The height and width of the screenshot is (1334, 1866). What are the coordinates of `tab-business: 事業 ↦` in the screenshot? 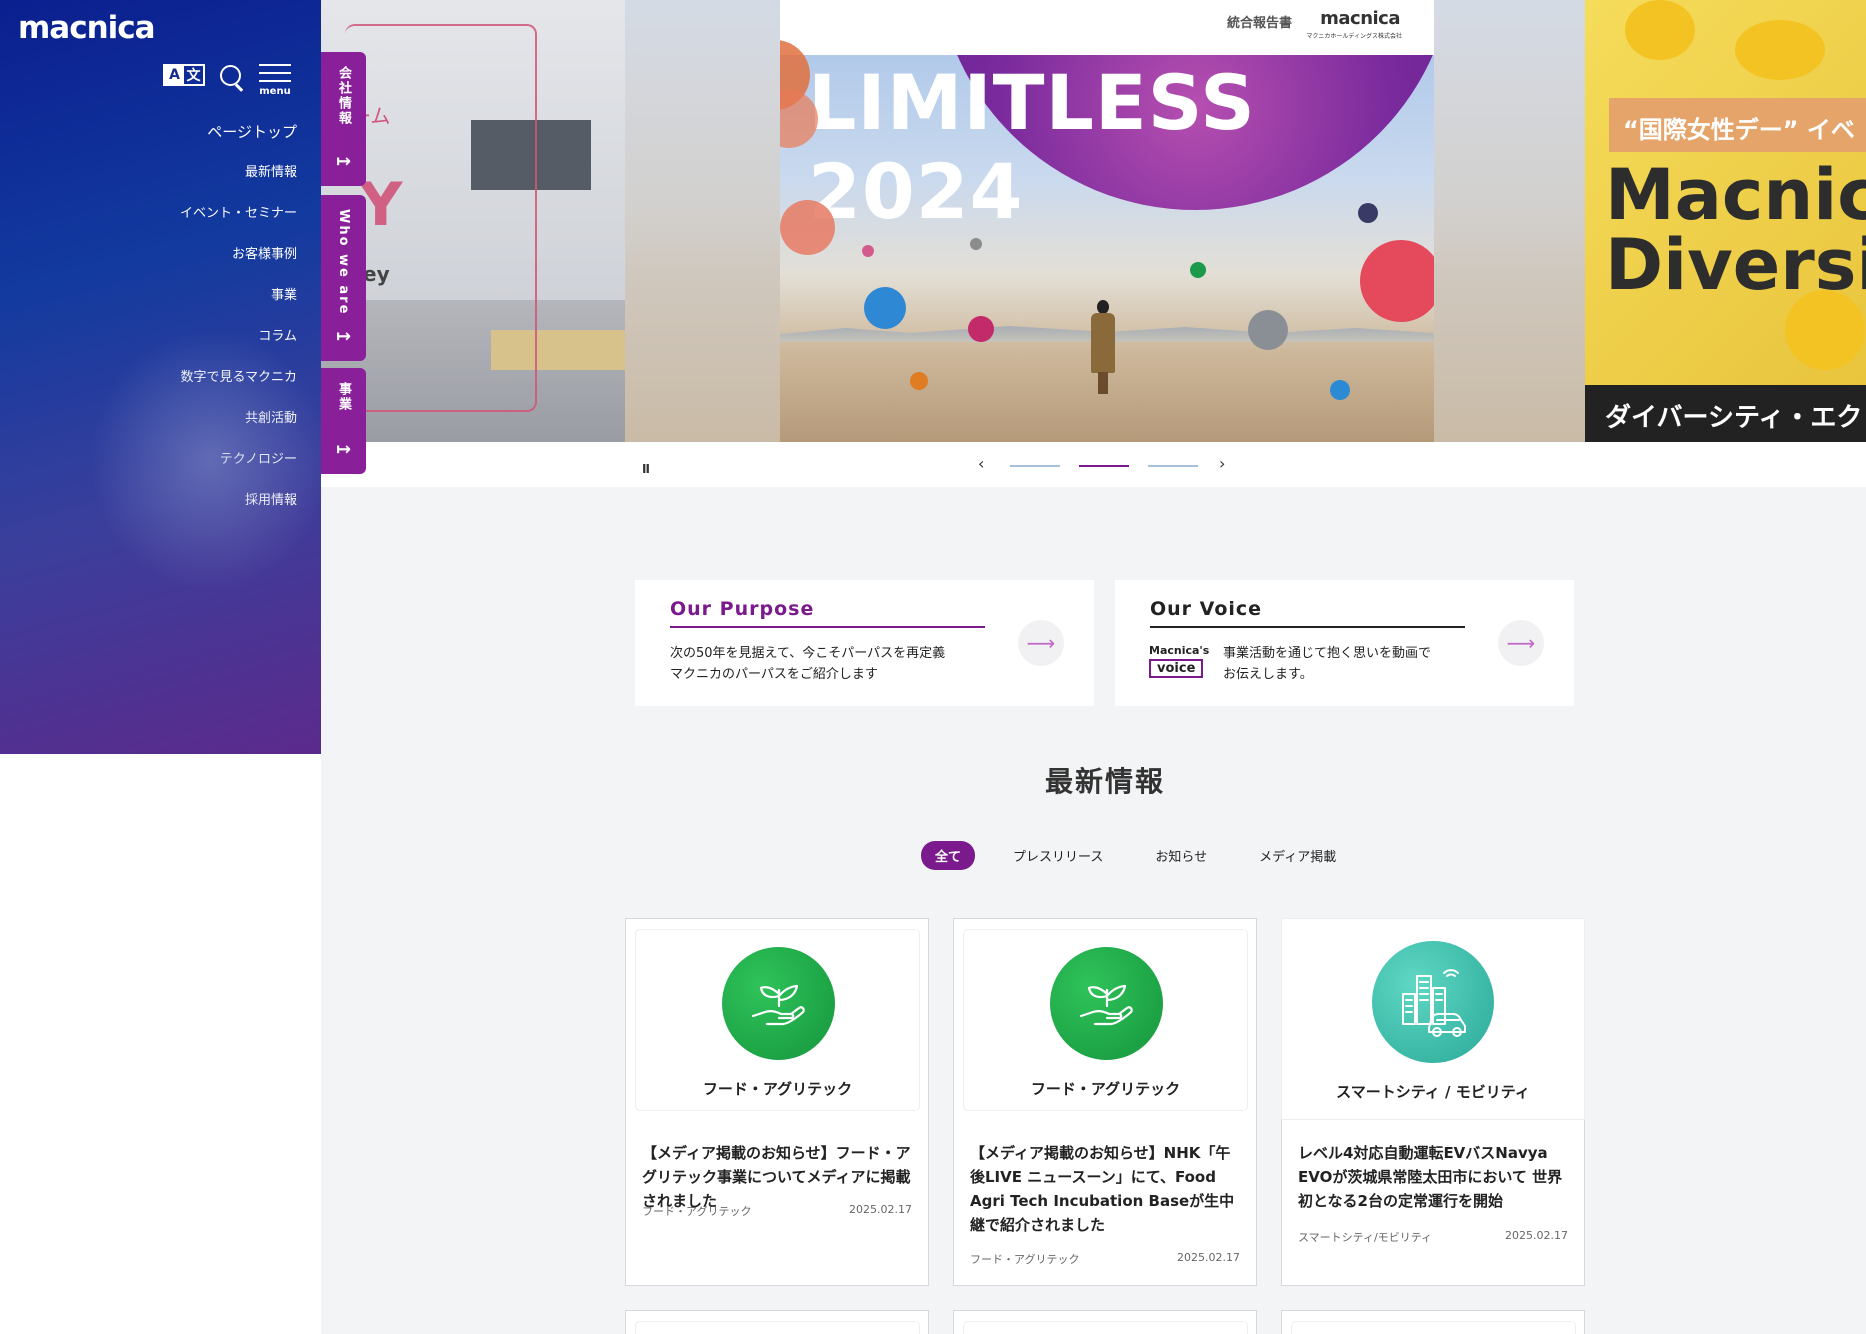 It's located at (343, 421).